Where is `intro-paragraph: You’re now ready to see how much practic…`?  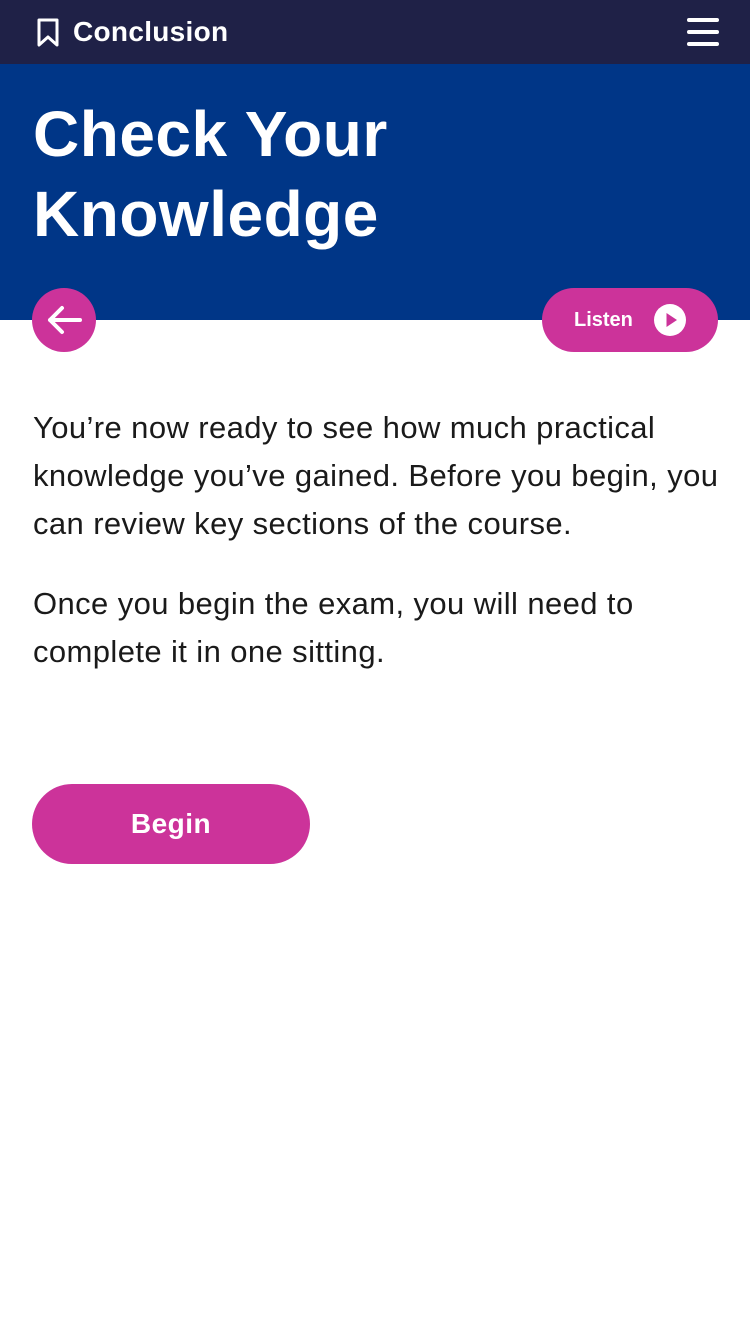
intro-paragraph: You’re now ready to see how much practic… is located at coordinates (376, 475).